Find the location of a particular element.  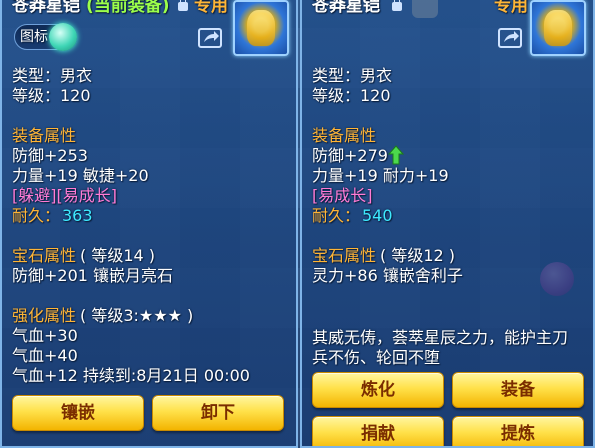

donate-button: 捐献 is located at coordinates (378, 431).